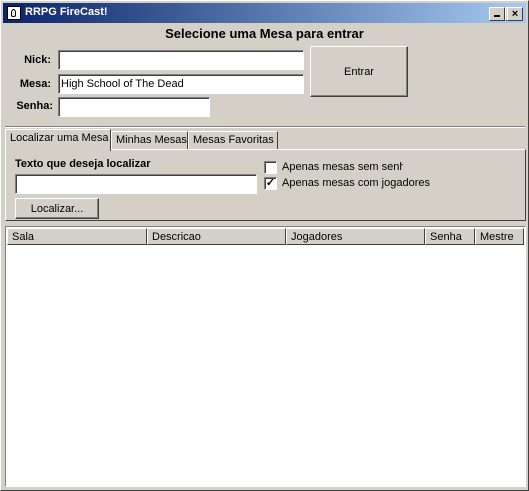 The height and width of the screenshot is (491, 529). Describe the element at coordinates (37, 60) in the screenshot. I see `nick-label: Nick:` at that location.